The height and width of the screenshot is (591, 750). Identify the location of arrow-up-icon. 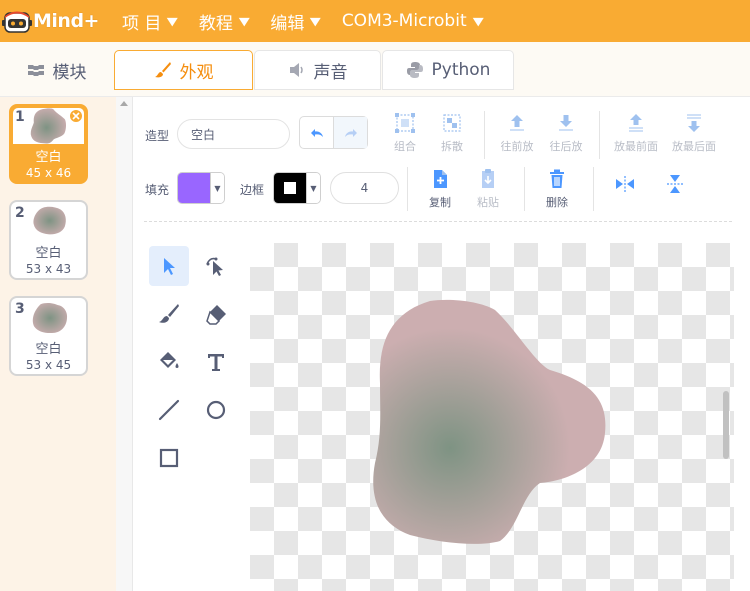
(517, 123).